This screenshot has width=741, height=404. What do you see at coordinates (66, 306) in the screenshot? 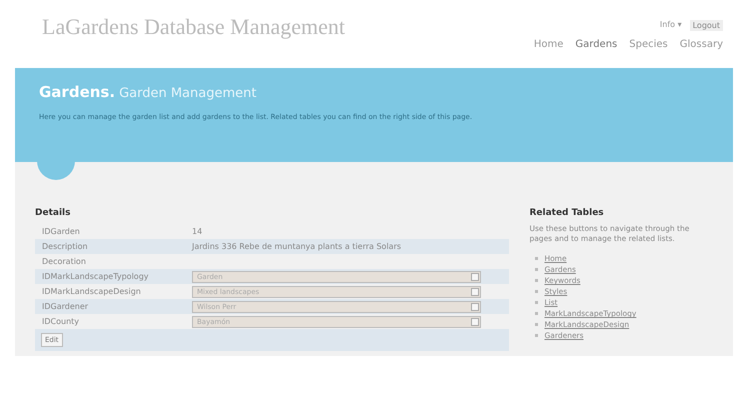
I see `field-label: IDGardener` at bounding box center [66, 306].